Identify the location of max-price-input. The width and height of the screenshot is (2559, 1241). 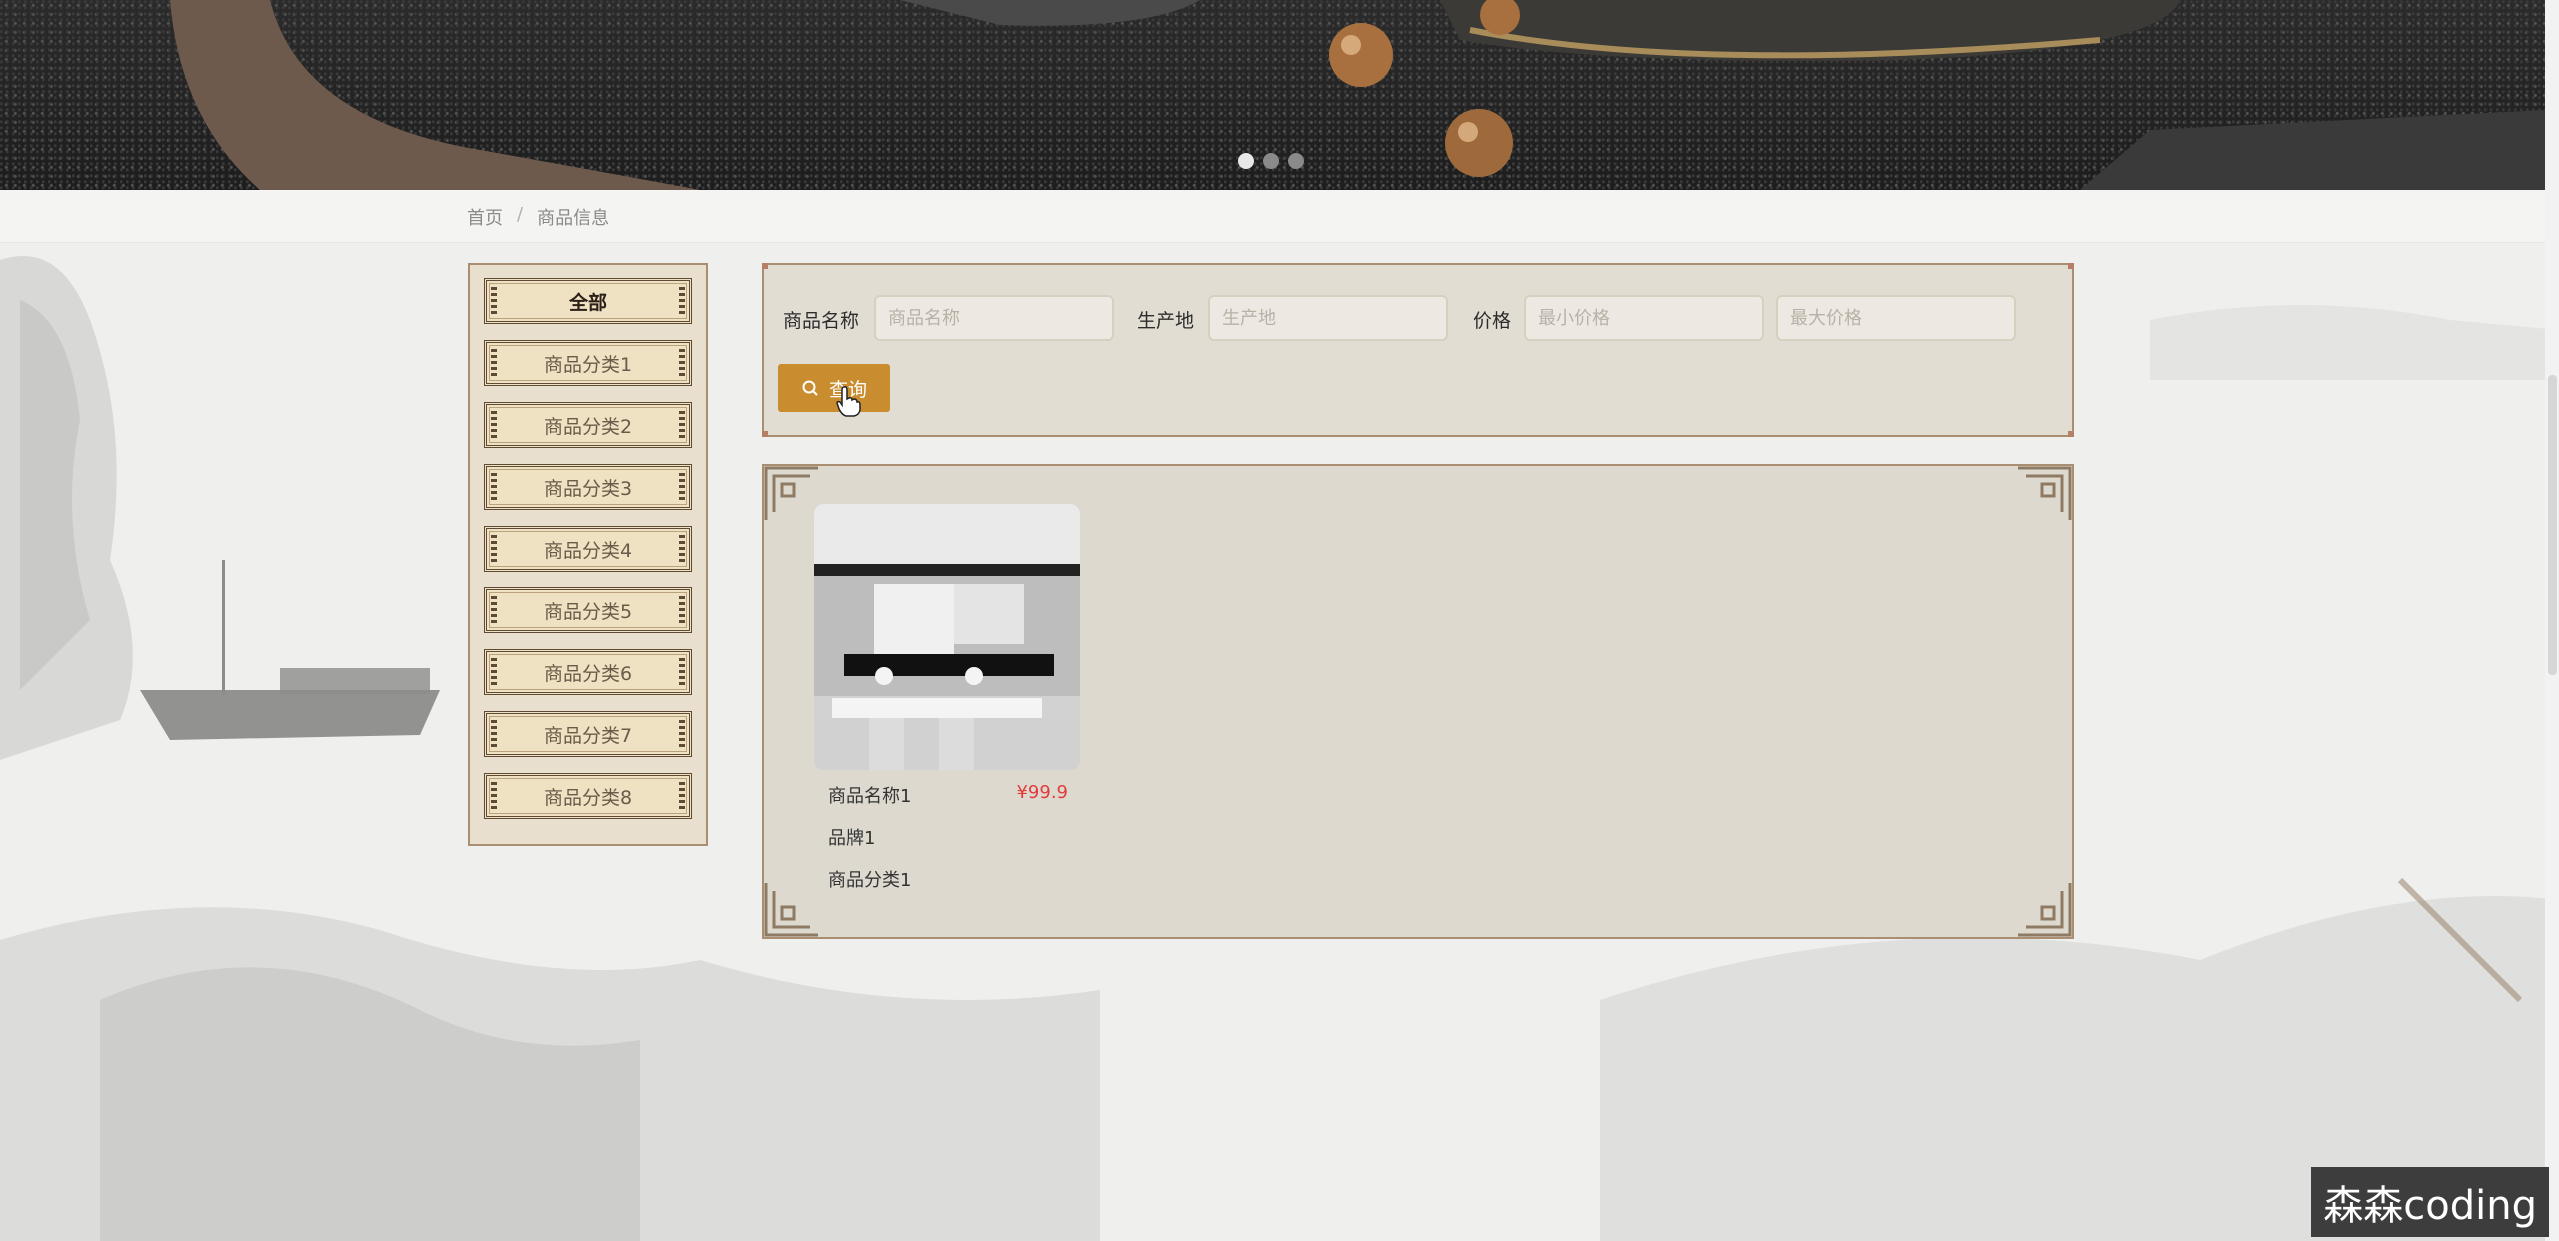
(1896, 318).